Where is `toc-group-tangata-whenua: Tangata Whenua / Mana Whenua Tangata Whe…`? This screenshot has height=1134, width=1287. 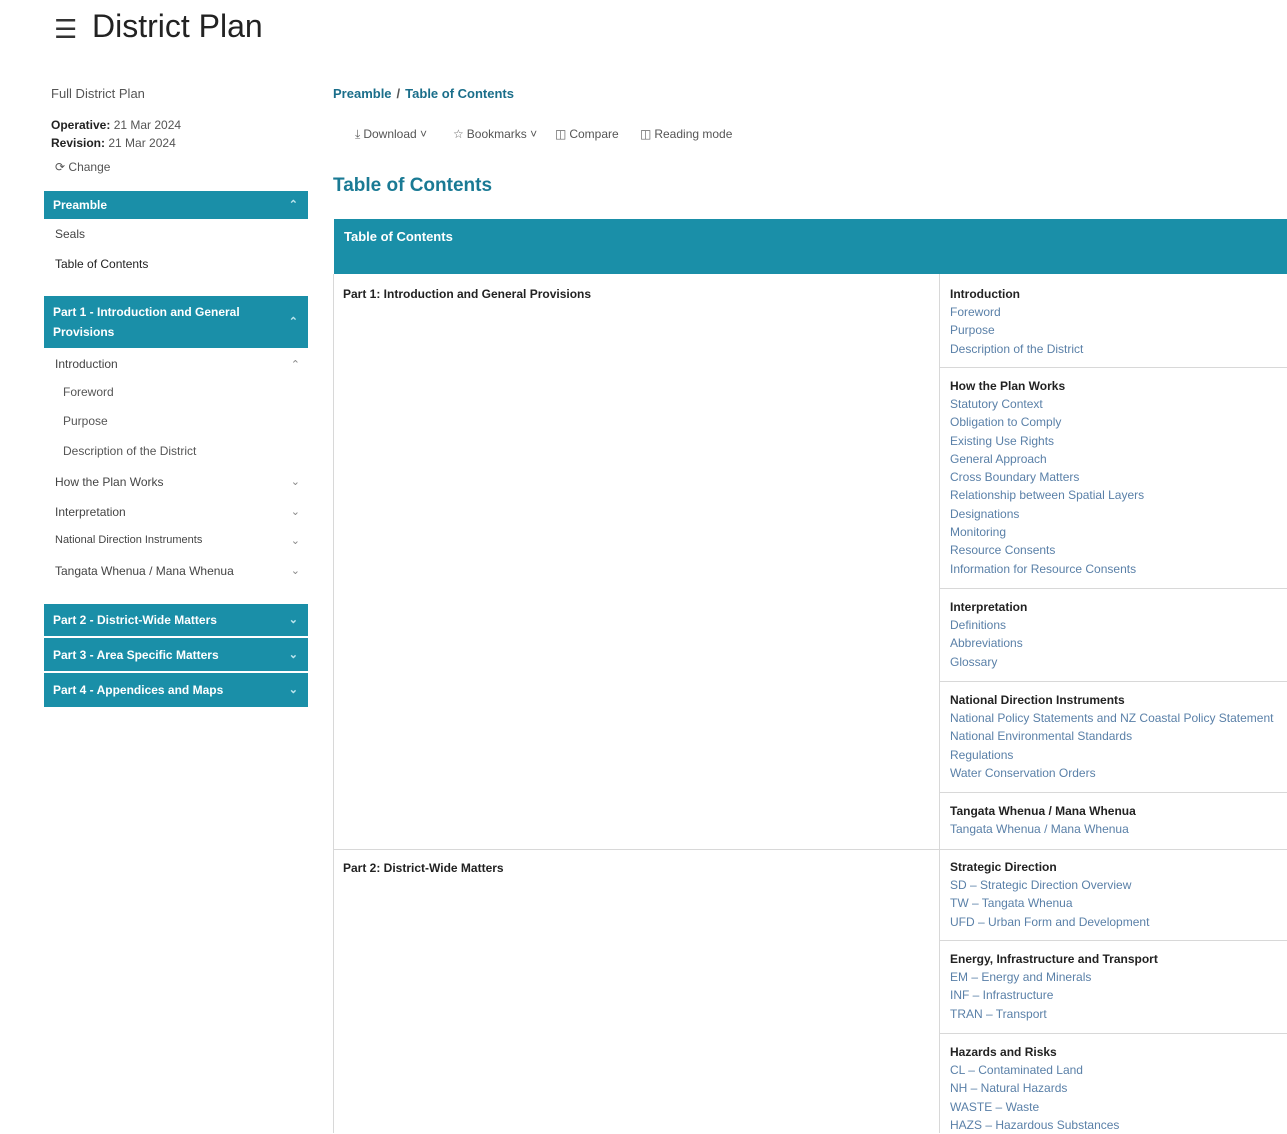 toc-group-tangata-whenua: Tangata Whenua / Mana Whenua Tangata Whe… is located at coordinates (1118, 820).